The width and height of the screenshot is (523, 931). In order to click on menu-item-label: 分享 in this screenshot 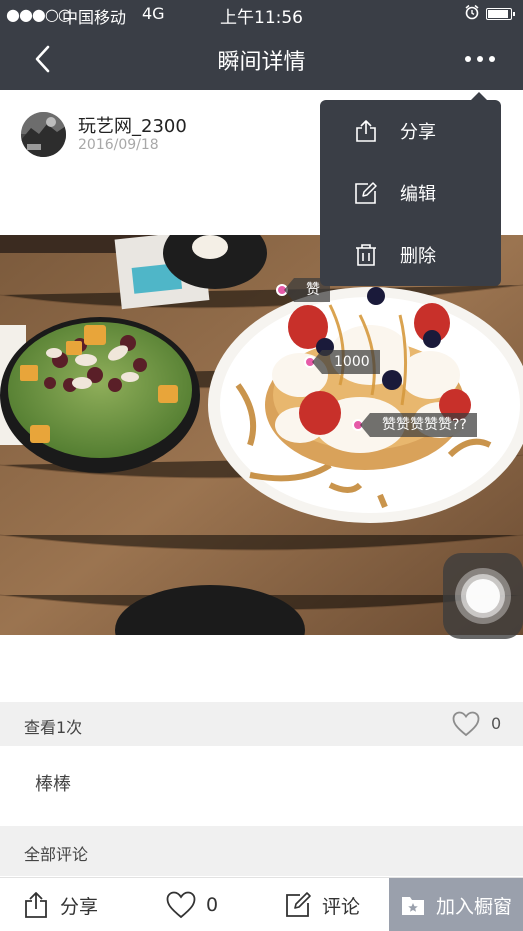, I will do `click(418, 132)`.